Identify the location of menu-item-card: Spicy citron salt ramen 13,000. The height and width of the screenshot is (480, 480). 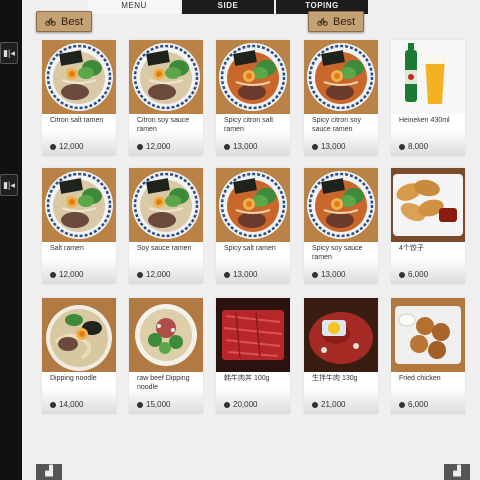
(253, 98).